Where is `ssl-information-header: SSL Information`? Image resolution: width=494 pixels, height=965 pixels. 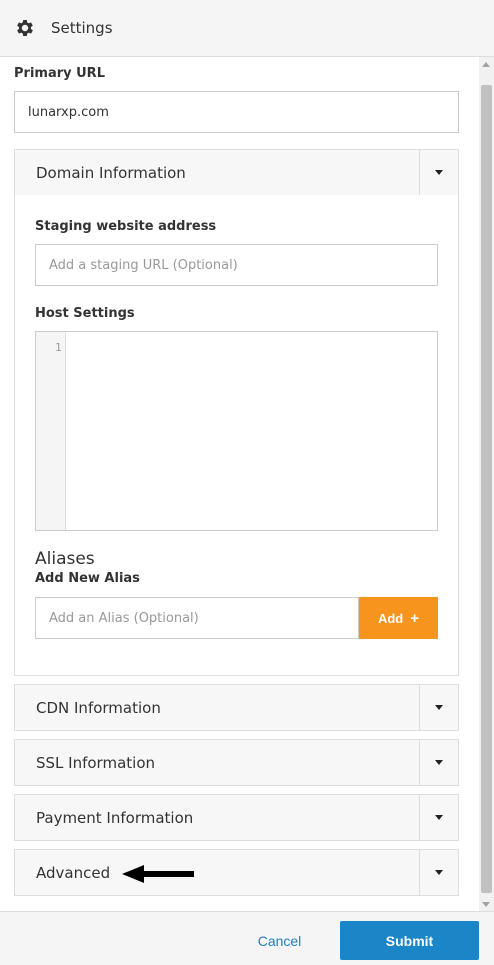 ssl-information-header: SSL Information is located at coordinates (236, 762).